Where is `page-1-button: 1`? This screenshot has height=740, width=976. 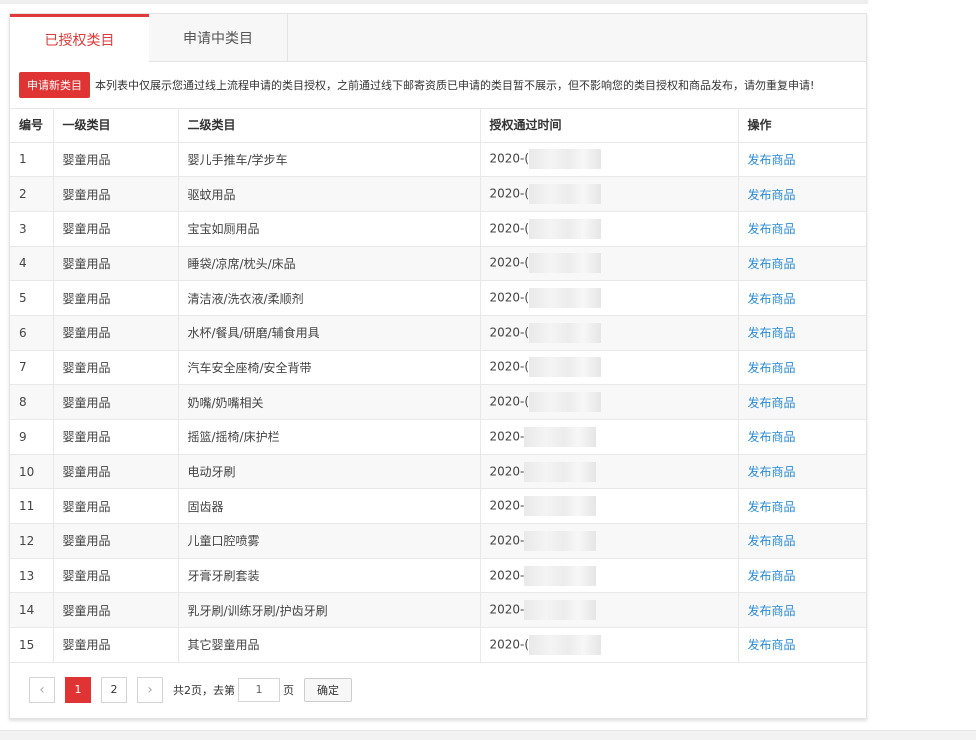 page-1-button: 1 is located at coordinates (78, 689).